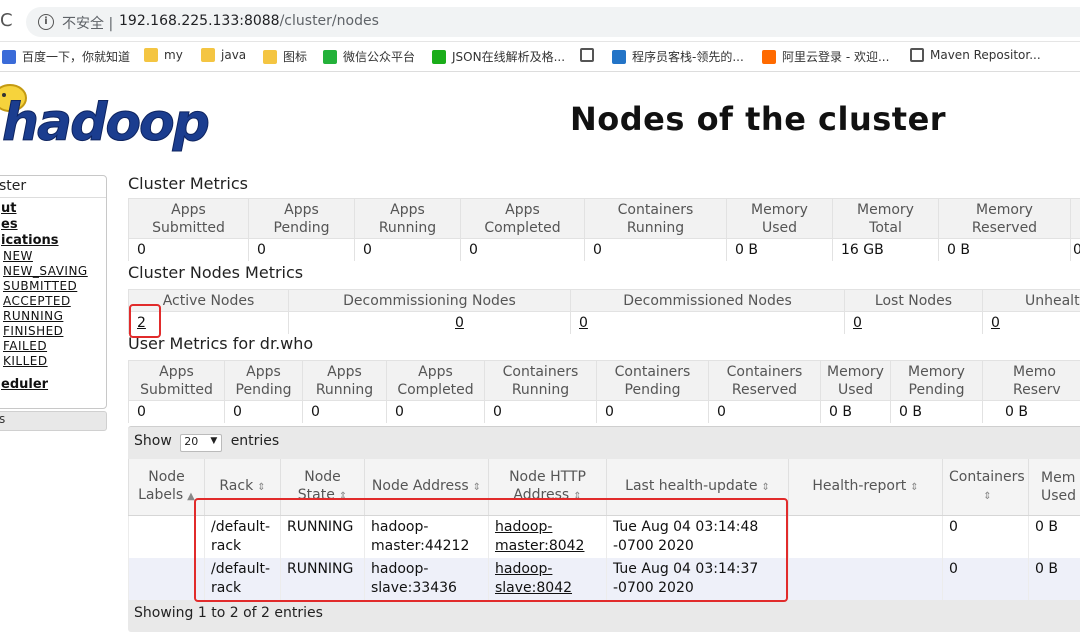  What do you see at coordinates (301, 218) in the screenshot?
I see `header-apps-pending: Apps Pending` at bounding box center [301, 218].